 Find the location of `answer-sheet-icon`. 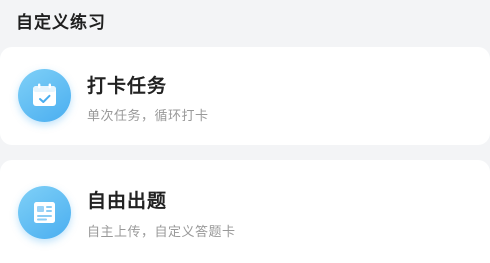

answer-sheet-icon is located at coordinates (44, 212).